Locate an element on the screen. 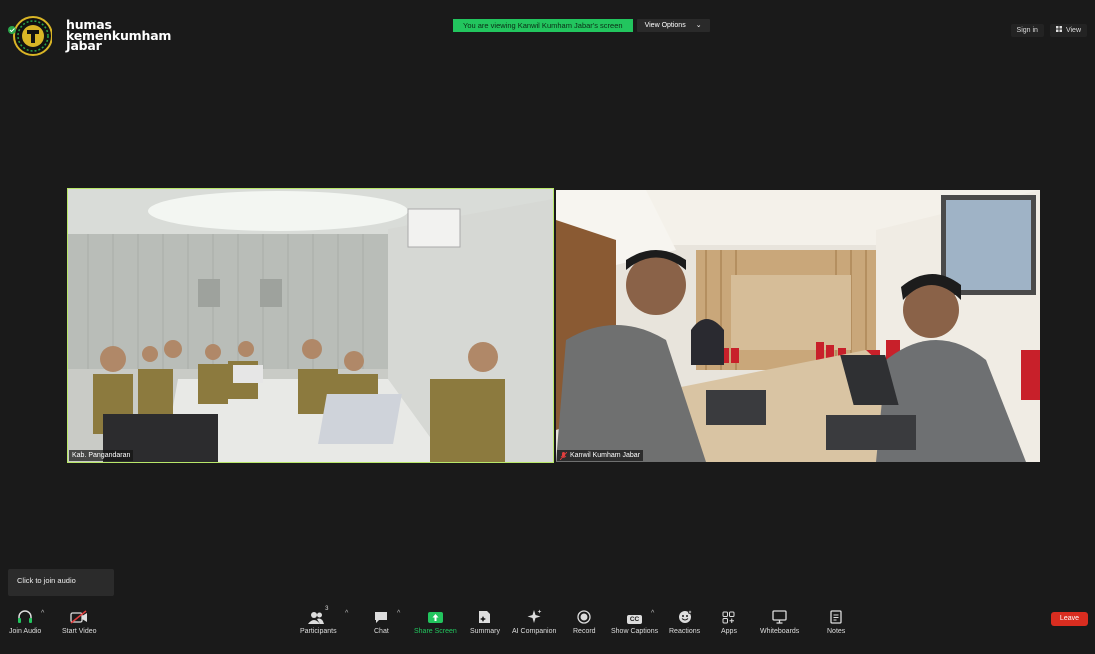 The image size is (1095, 654). apps-button: Apps is located at coordinates (729, 620).